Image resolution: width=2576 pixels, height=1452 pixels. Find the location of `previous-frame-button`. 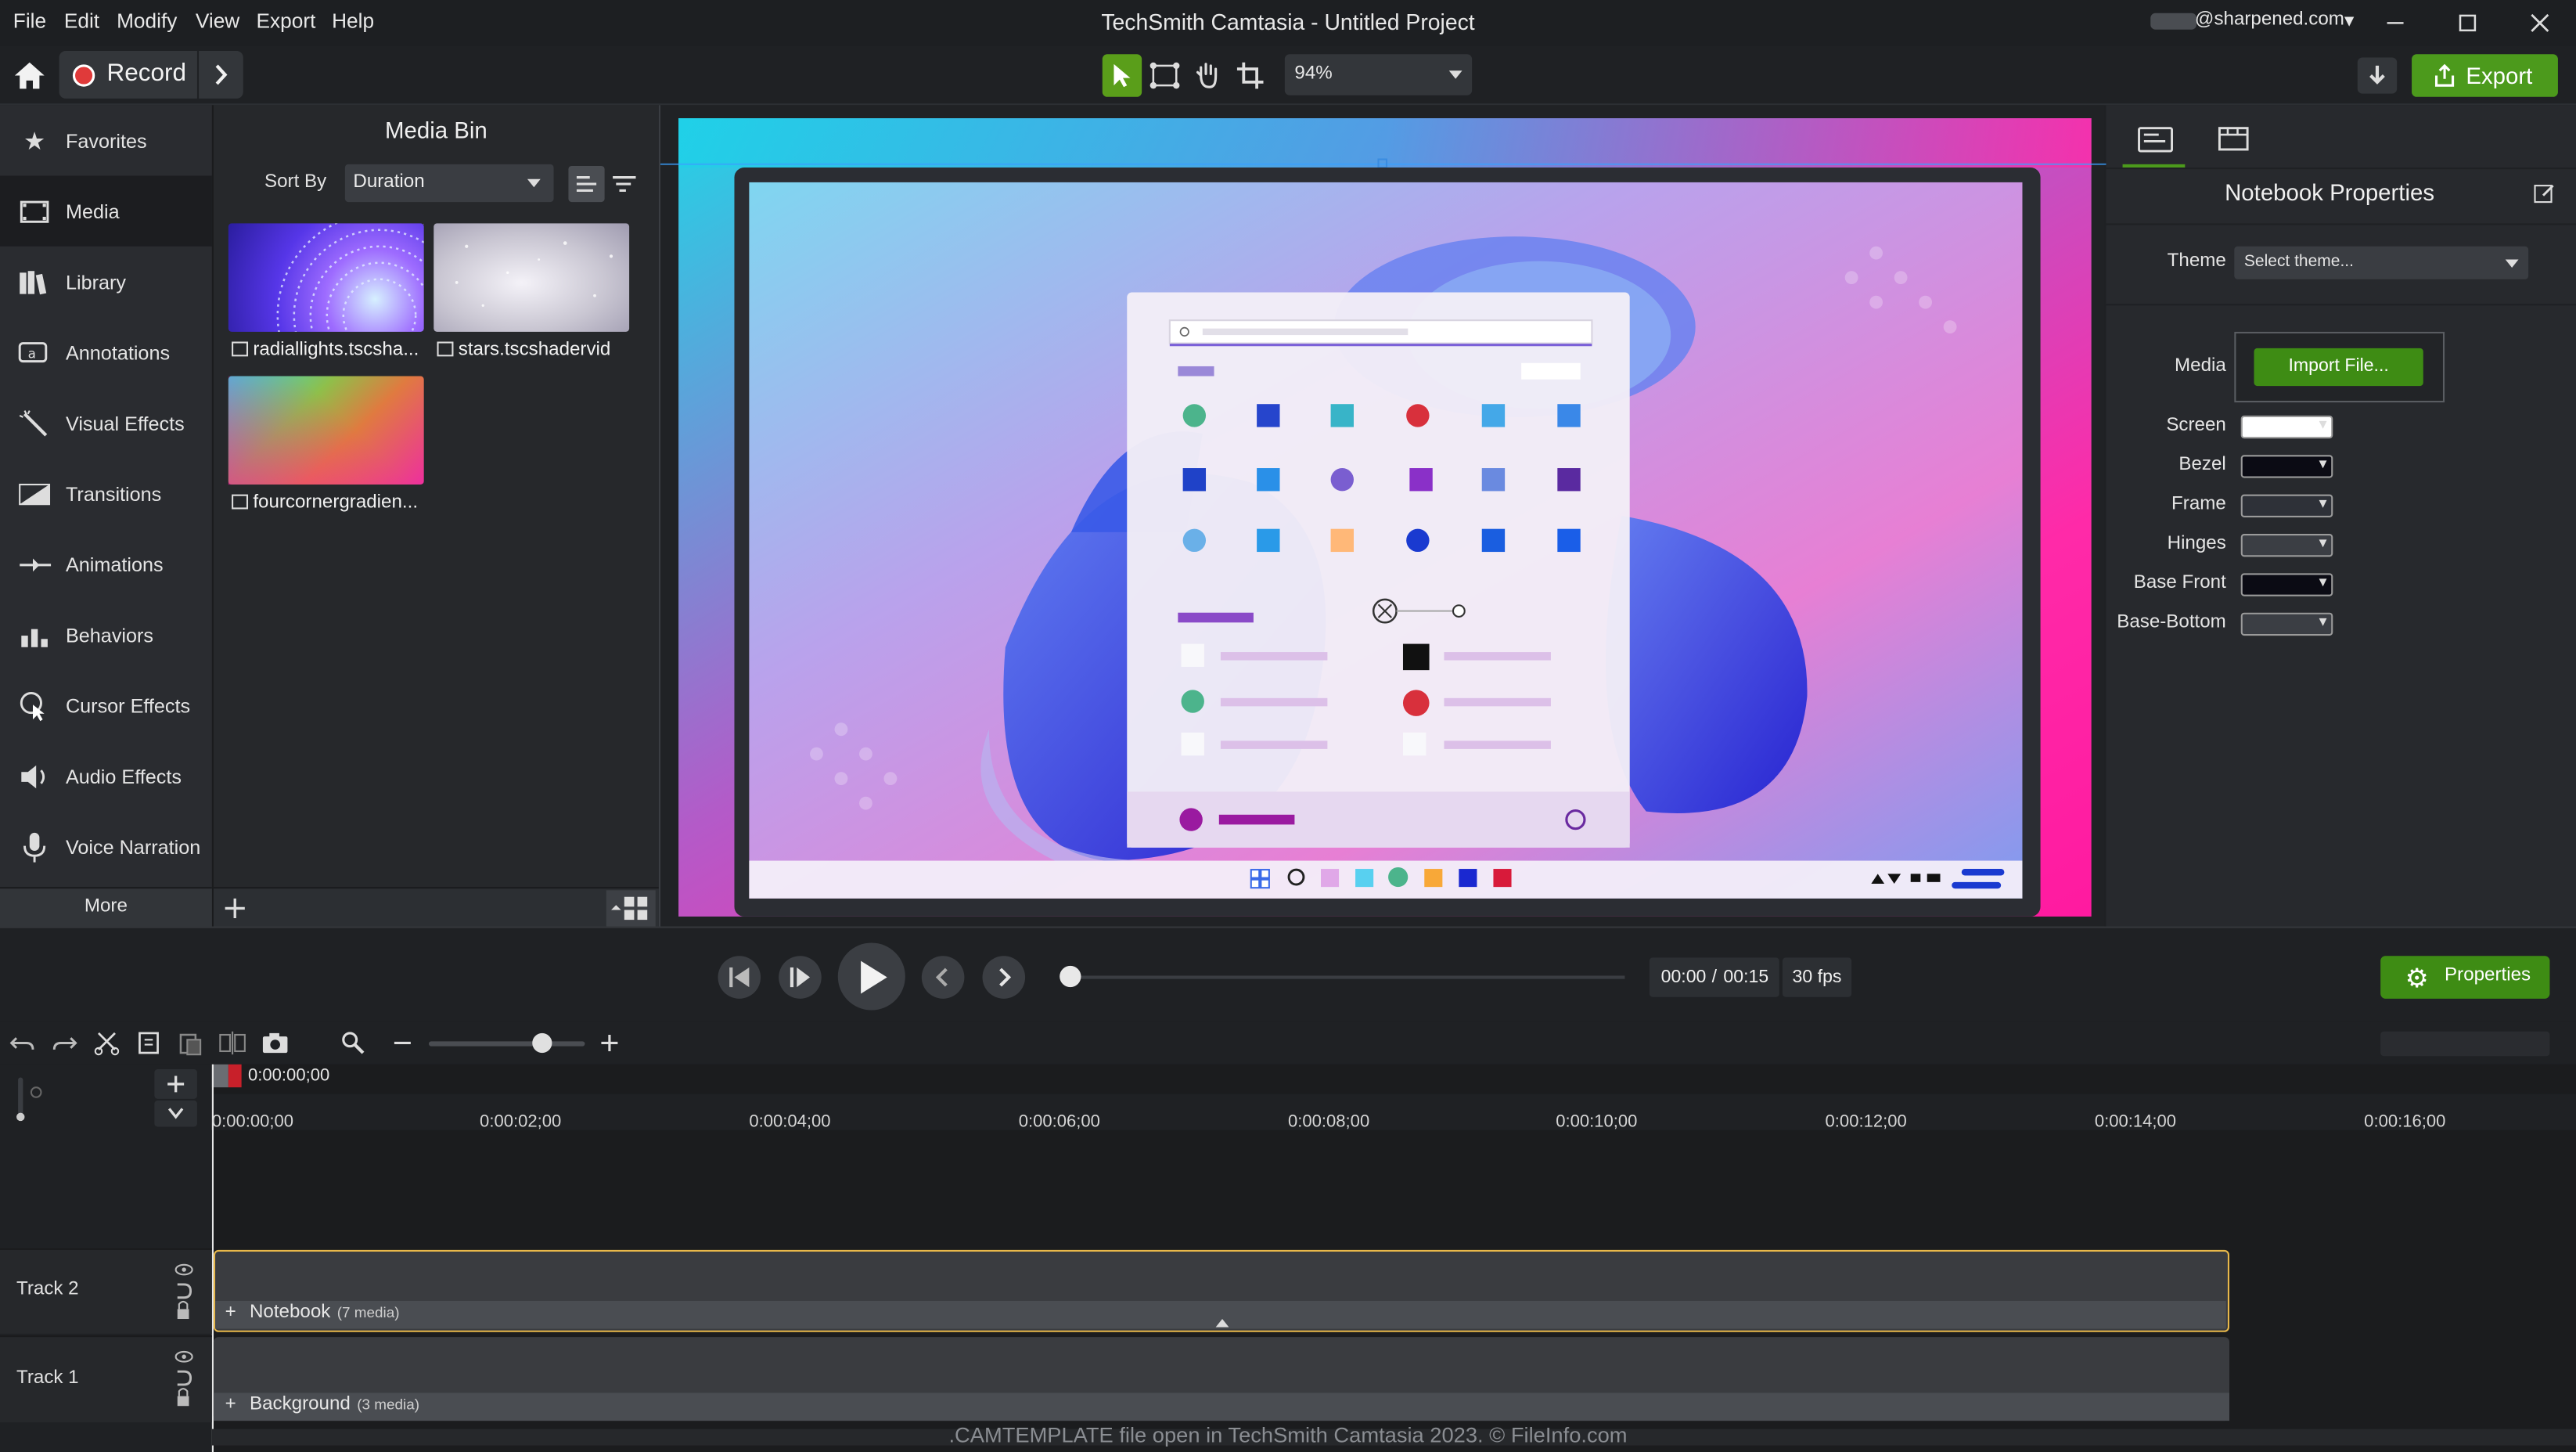

previous-frame-button is located at coordinates (739, 978).